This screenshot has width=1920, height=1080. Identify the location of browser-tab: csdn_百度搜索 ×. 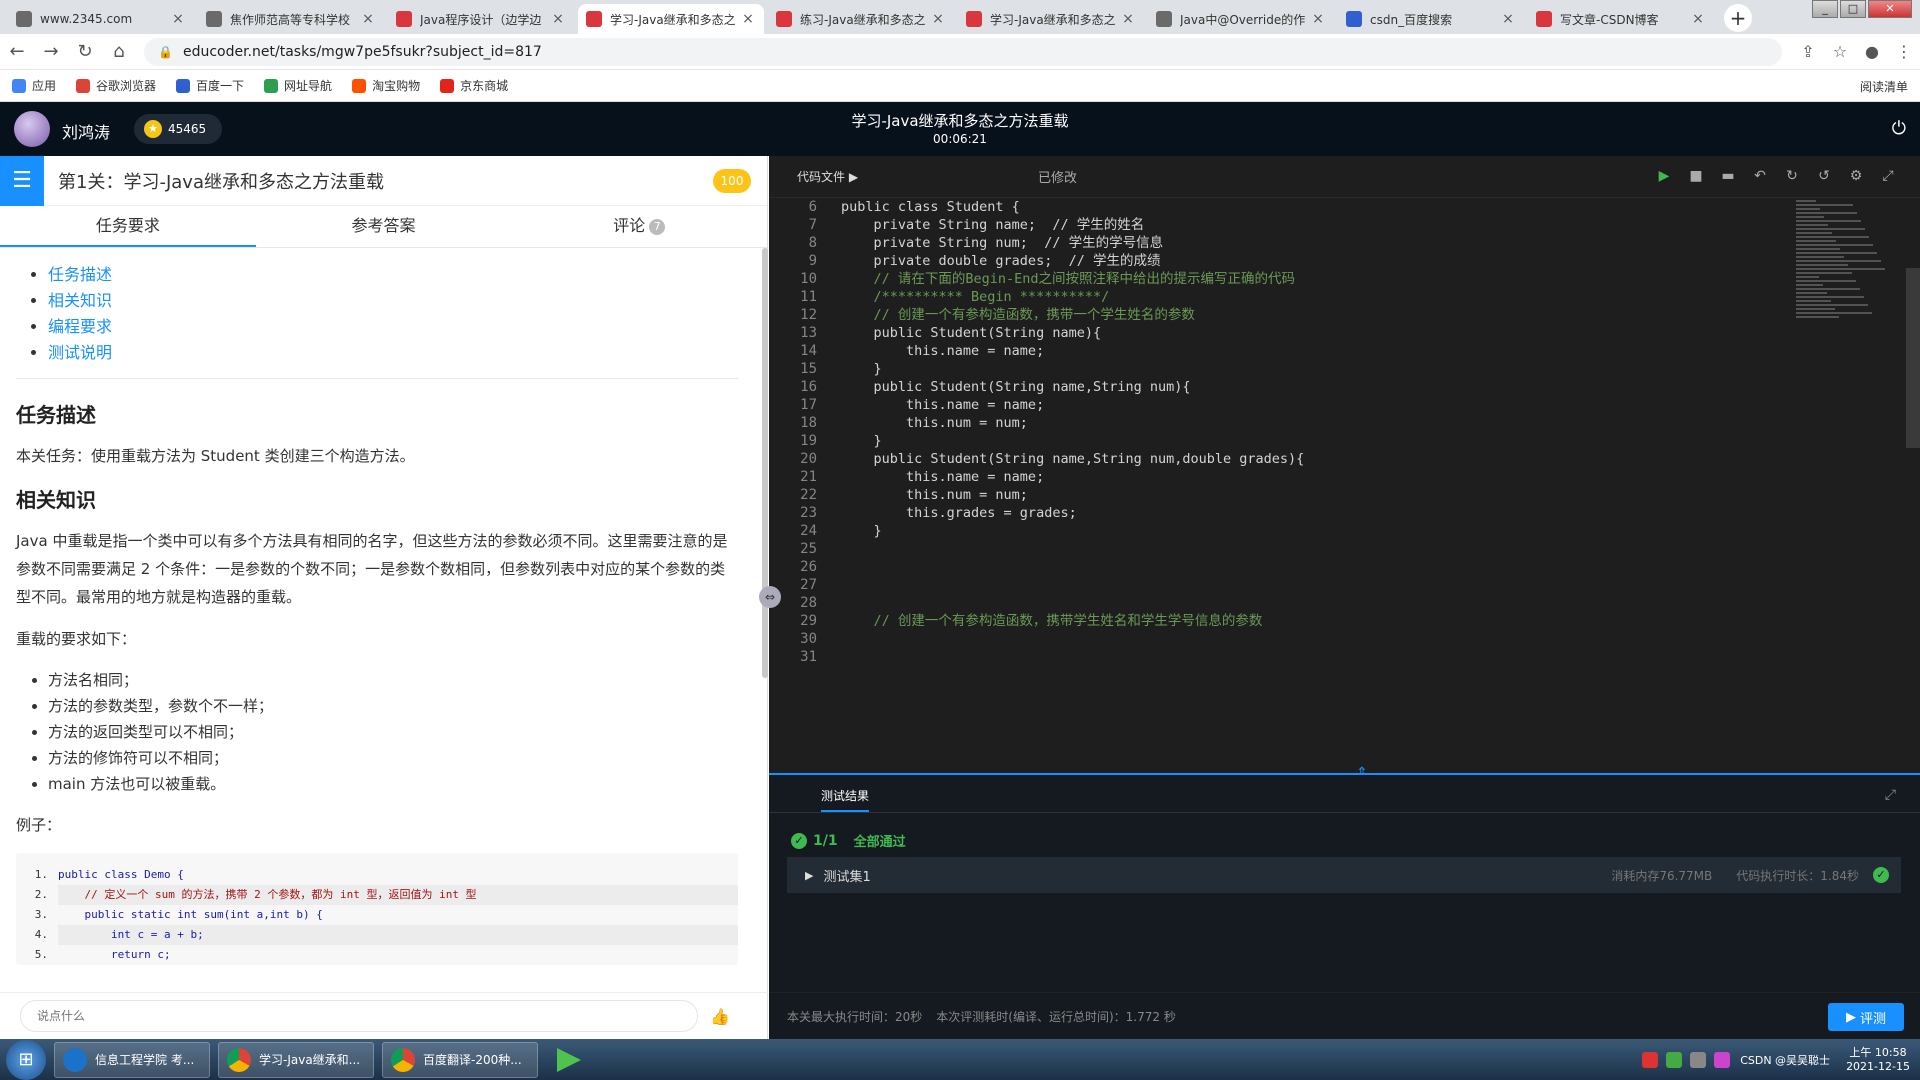
(1431, 19).